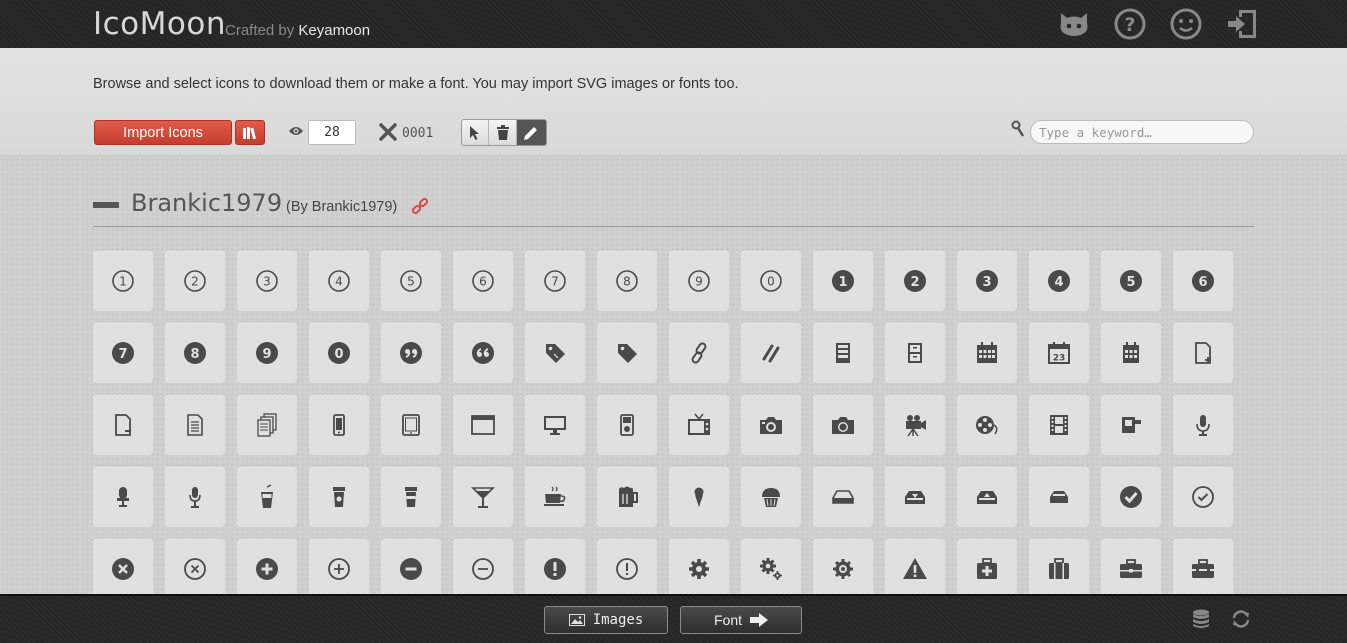  I want to click on font-button: Font, so click(741, 620).